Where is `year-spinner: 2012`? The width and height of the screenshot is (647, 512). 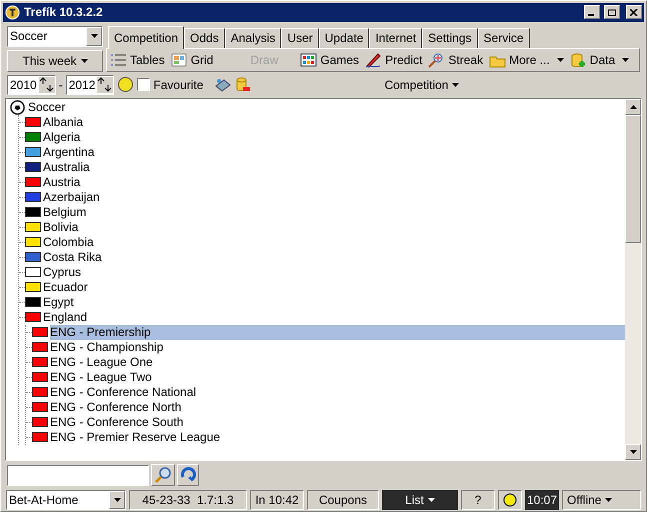
year-spinner: 2012 is located at coordinates (90, 84).